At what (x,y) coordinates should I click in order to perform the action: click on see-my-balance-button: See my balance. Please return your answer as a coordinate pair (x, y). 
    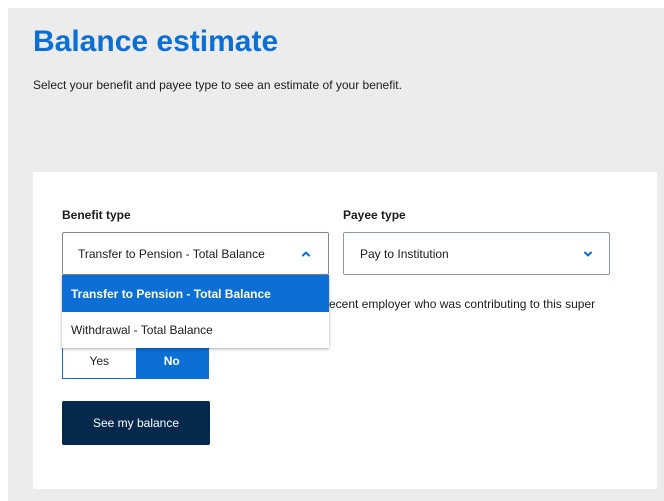
    Looking at the image, I should click on (136, 423).